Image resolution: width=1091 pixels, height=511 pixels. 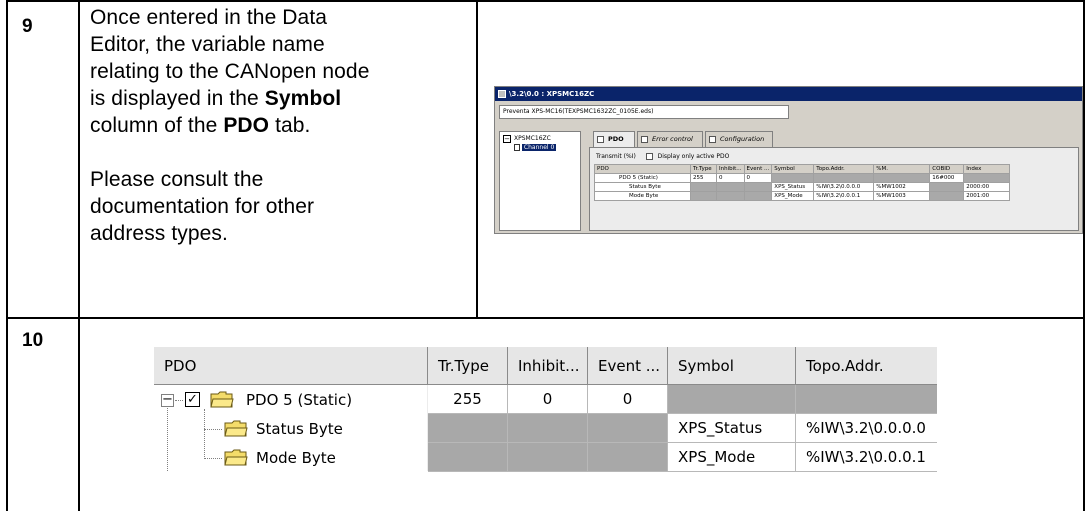 I want to click on instruction-line: documentation for other, so click(x=202, y=206).